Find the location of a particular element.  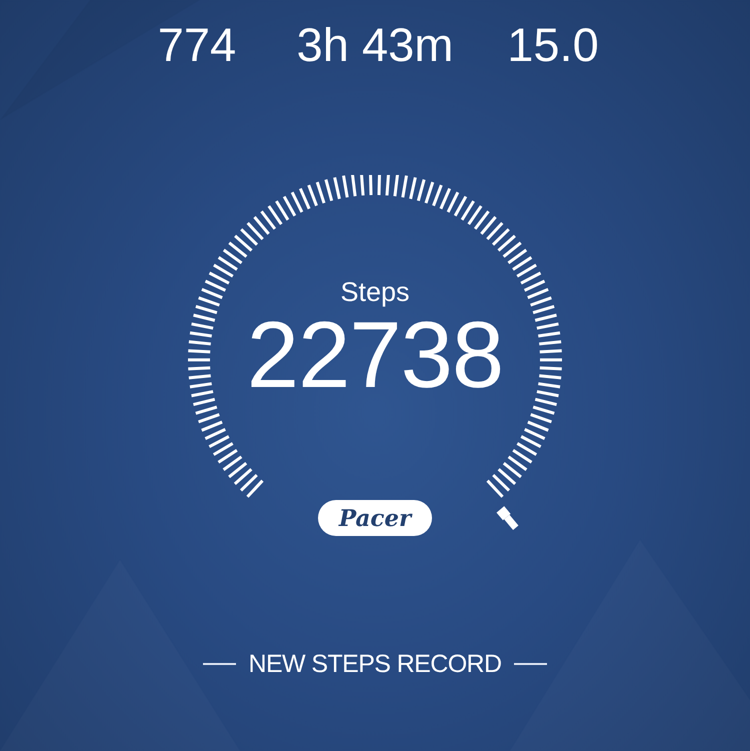

steps-label: Steps is located at coordinates (375, 292).